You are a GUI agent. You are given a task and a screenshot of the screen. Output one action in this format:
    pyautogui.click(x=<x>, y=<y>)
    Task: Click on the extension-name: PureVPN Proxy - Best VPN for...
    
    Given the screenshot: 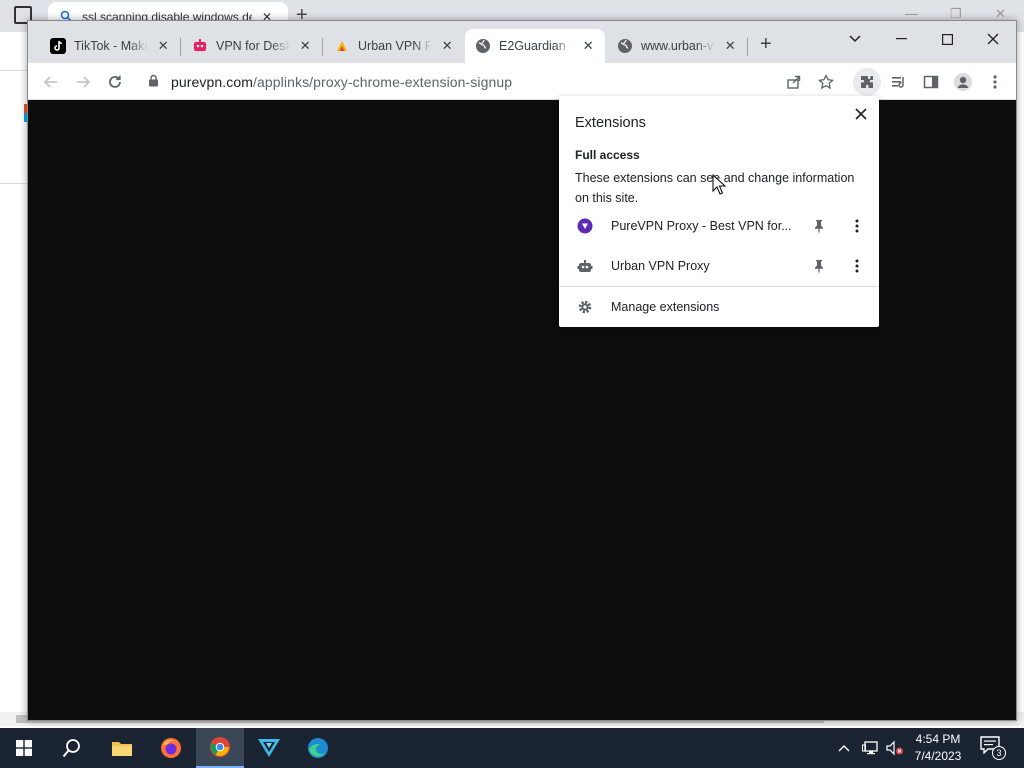 What is the action you would take?
    pyautogui.click(x=701, y=226)
    